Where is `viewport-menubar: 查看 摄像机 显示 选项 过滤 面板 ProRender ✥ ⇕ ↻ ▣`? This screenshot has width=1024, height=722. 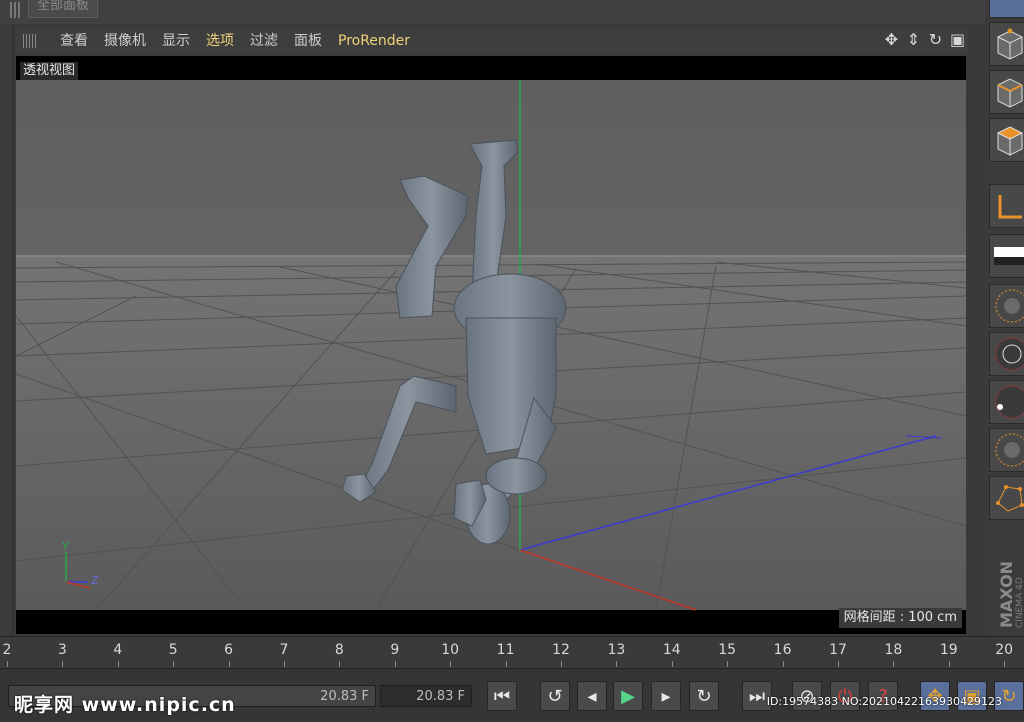
viewport-menubar: 查看 摄像机 显示 选项 过滤 面板 ProRender ✥ ⇕ ↻ ▣ is located at coordinates (492, 41).